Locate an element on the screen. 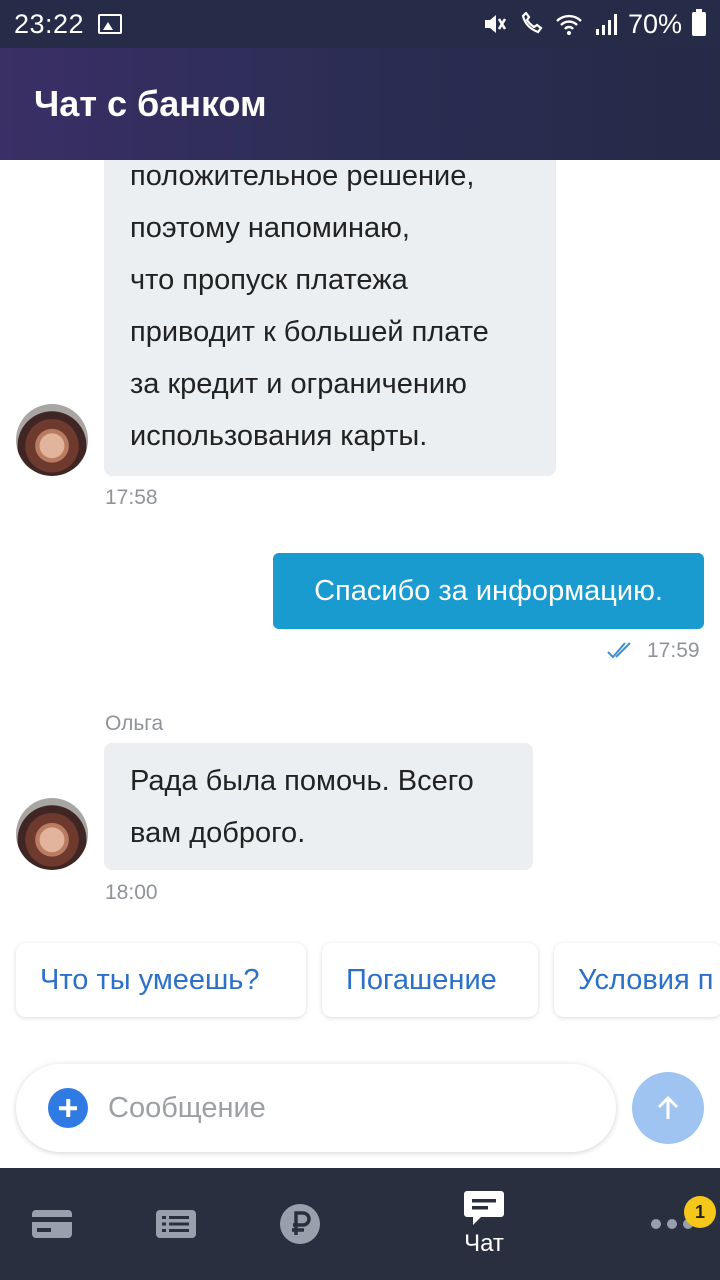 The height and width of the screenshot is (1280, 720). quick-reply-chip: Погашение is located at coordinates (430, 980).